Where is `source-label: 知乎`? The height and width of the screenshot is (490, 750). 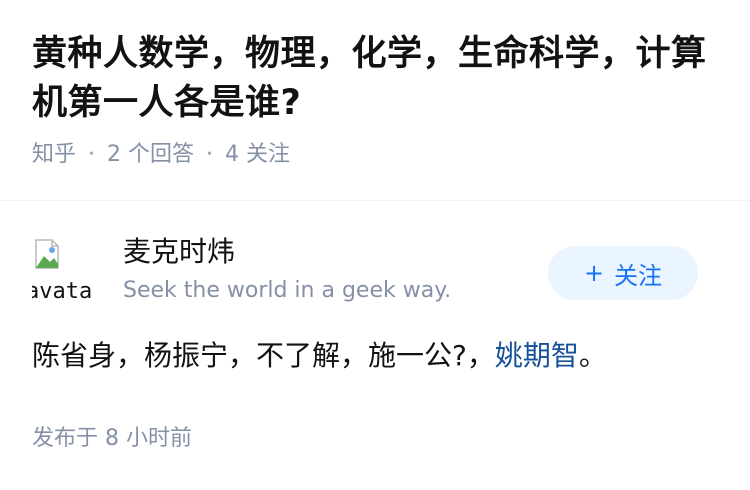 source-label: 知乎 is located at coordinates (54, 155).